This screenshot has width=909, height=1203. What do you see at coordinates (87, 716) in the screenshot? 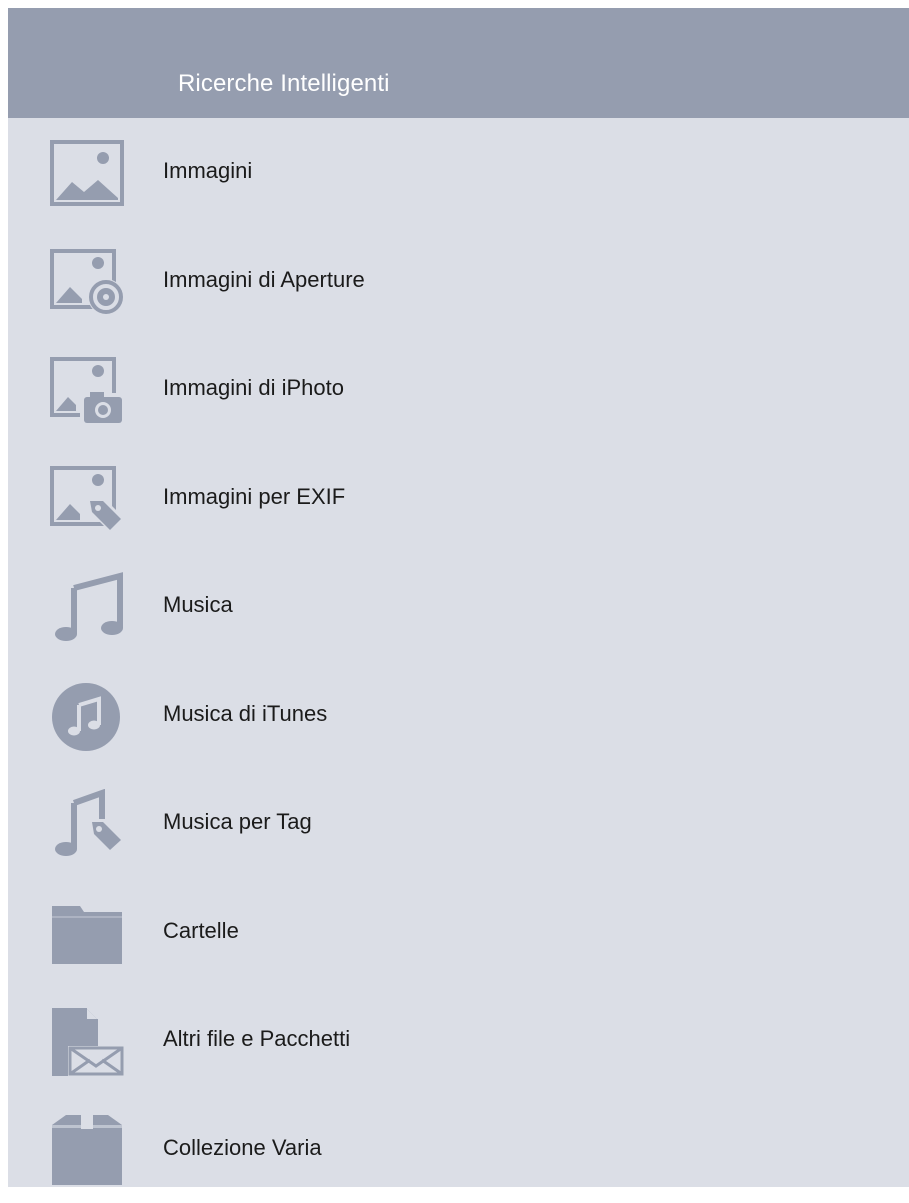
I see `itunes-music-icon` at bounding box center [87, 716].